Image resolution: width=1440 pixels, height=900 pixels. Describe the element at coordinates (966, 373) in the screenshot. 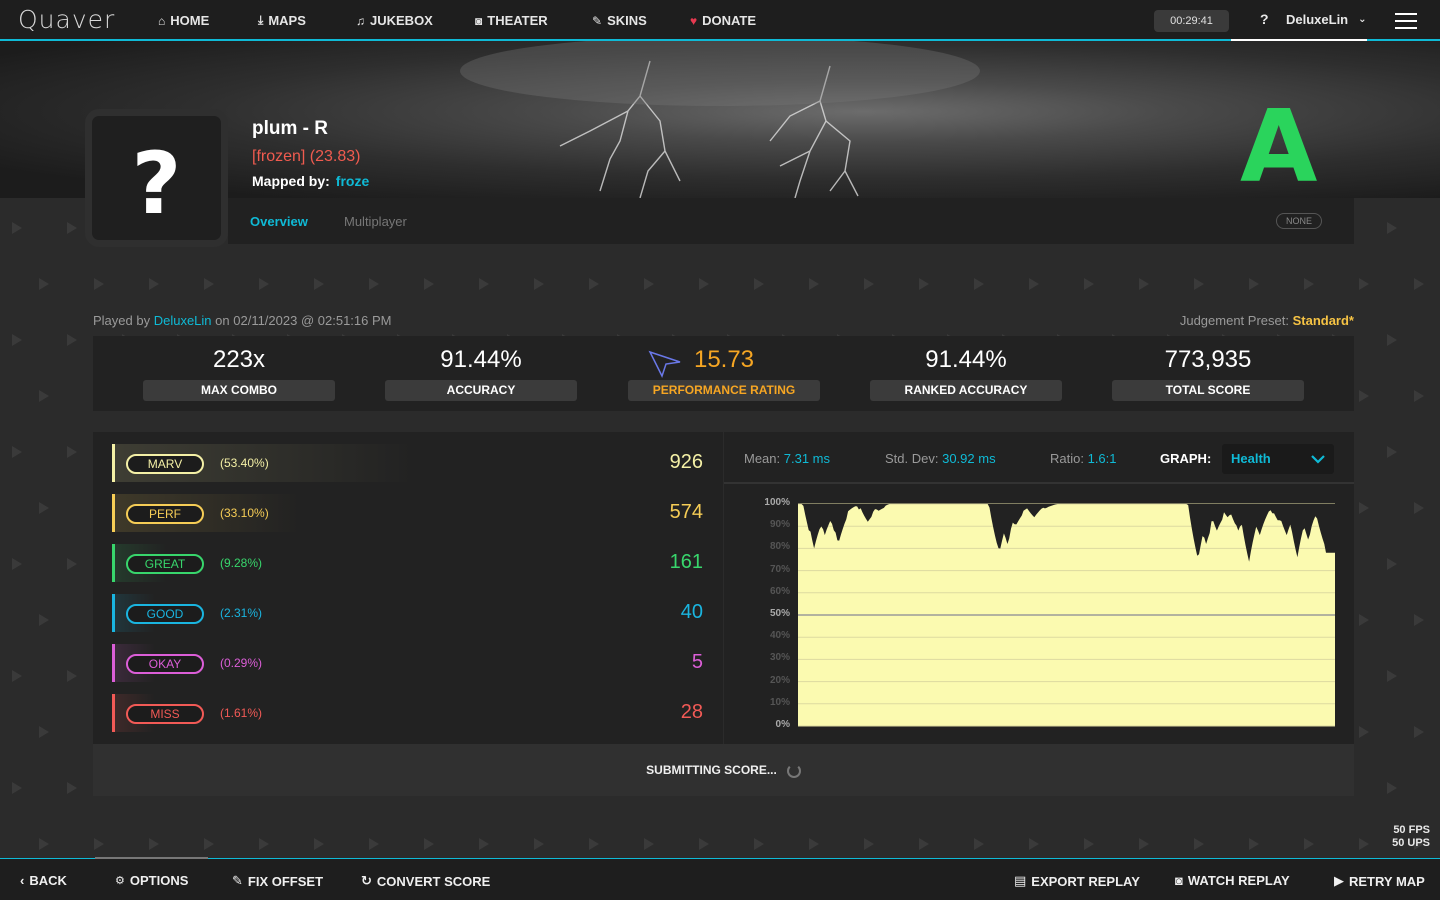

I see `stat-ranked-accuracy: 91.44% RANKED ACCURACY` at that location.